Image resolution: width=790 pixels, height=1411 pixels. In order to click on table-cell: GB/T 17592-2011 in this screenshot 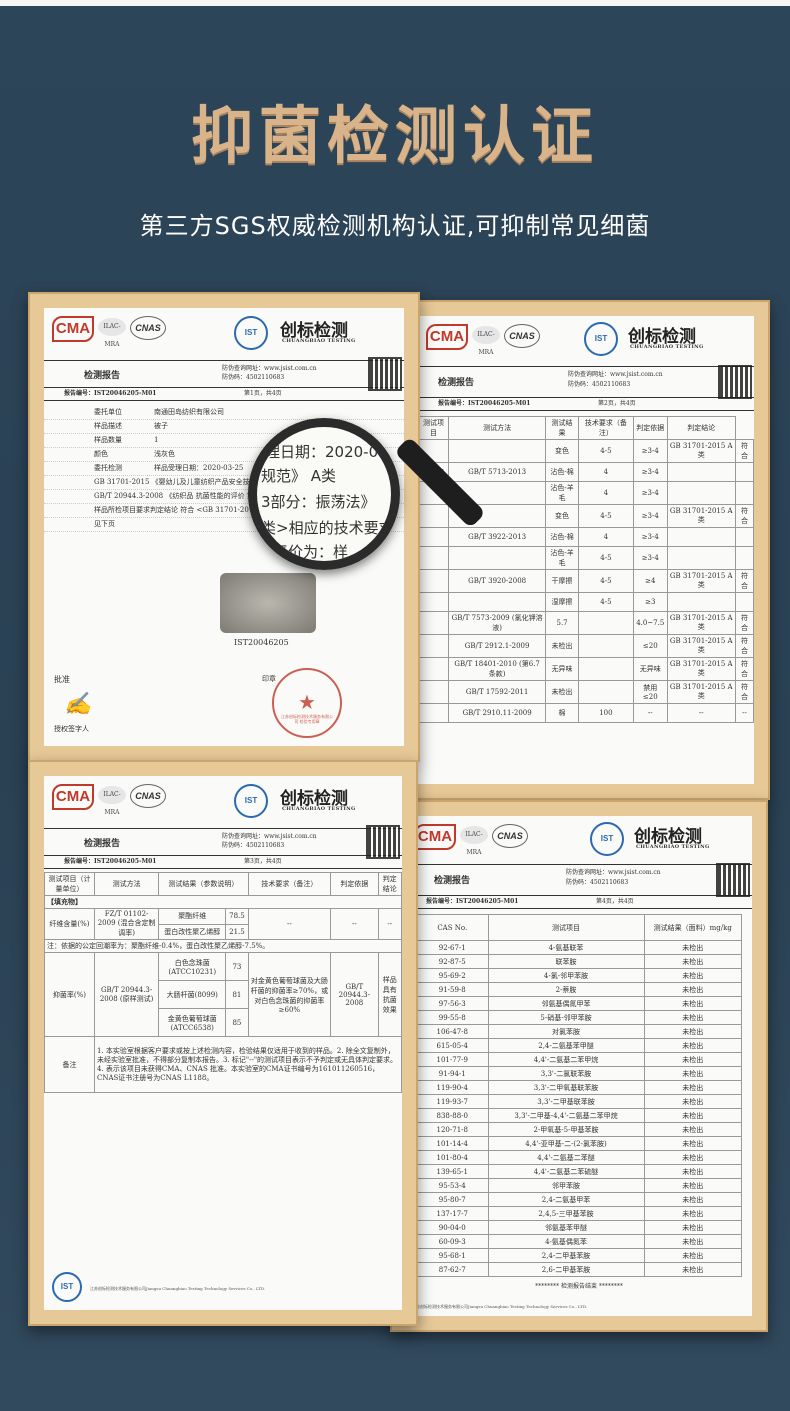, I will do `click(497, 692)`.